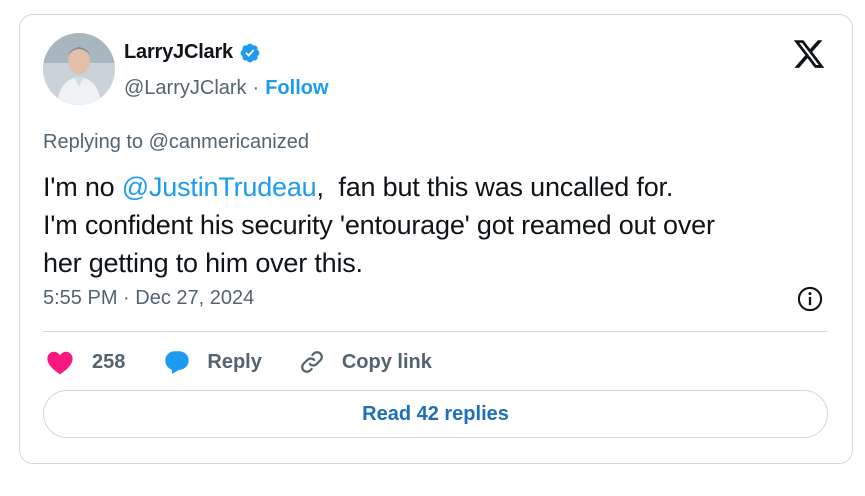  I want to click on verified-badge-icon, so click(250, 52).